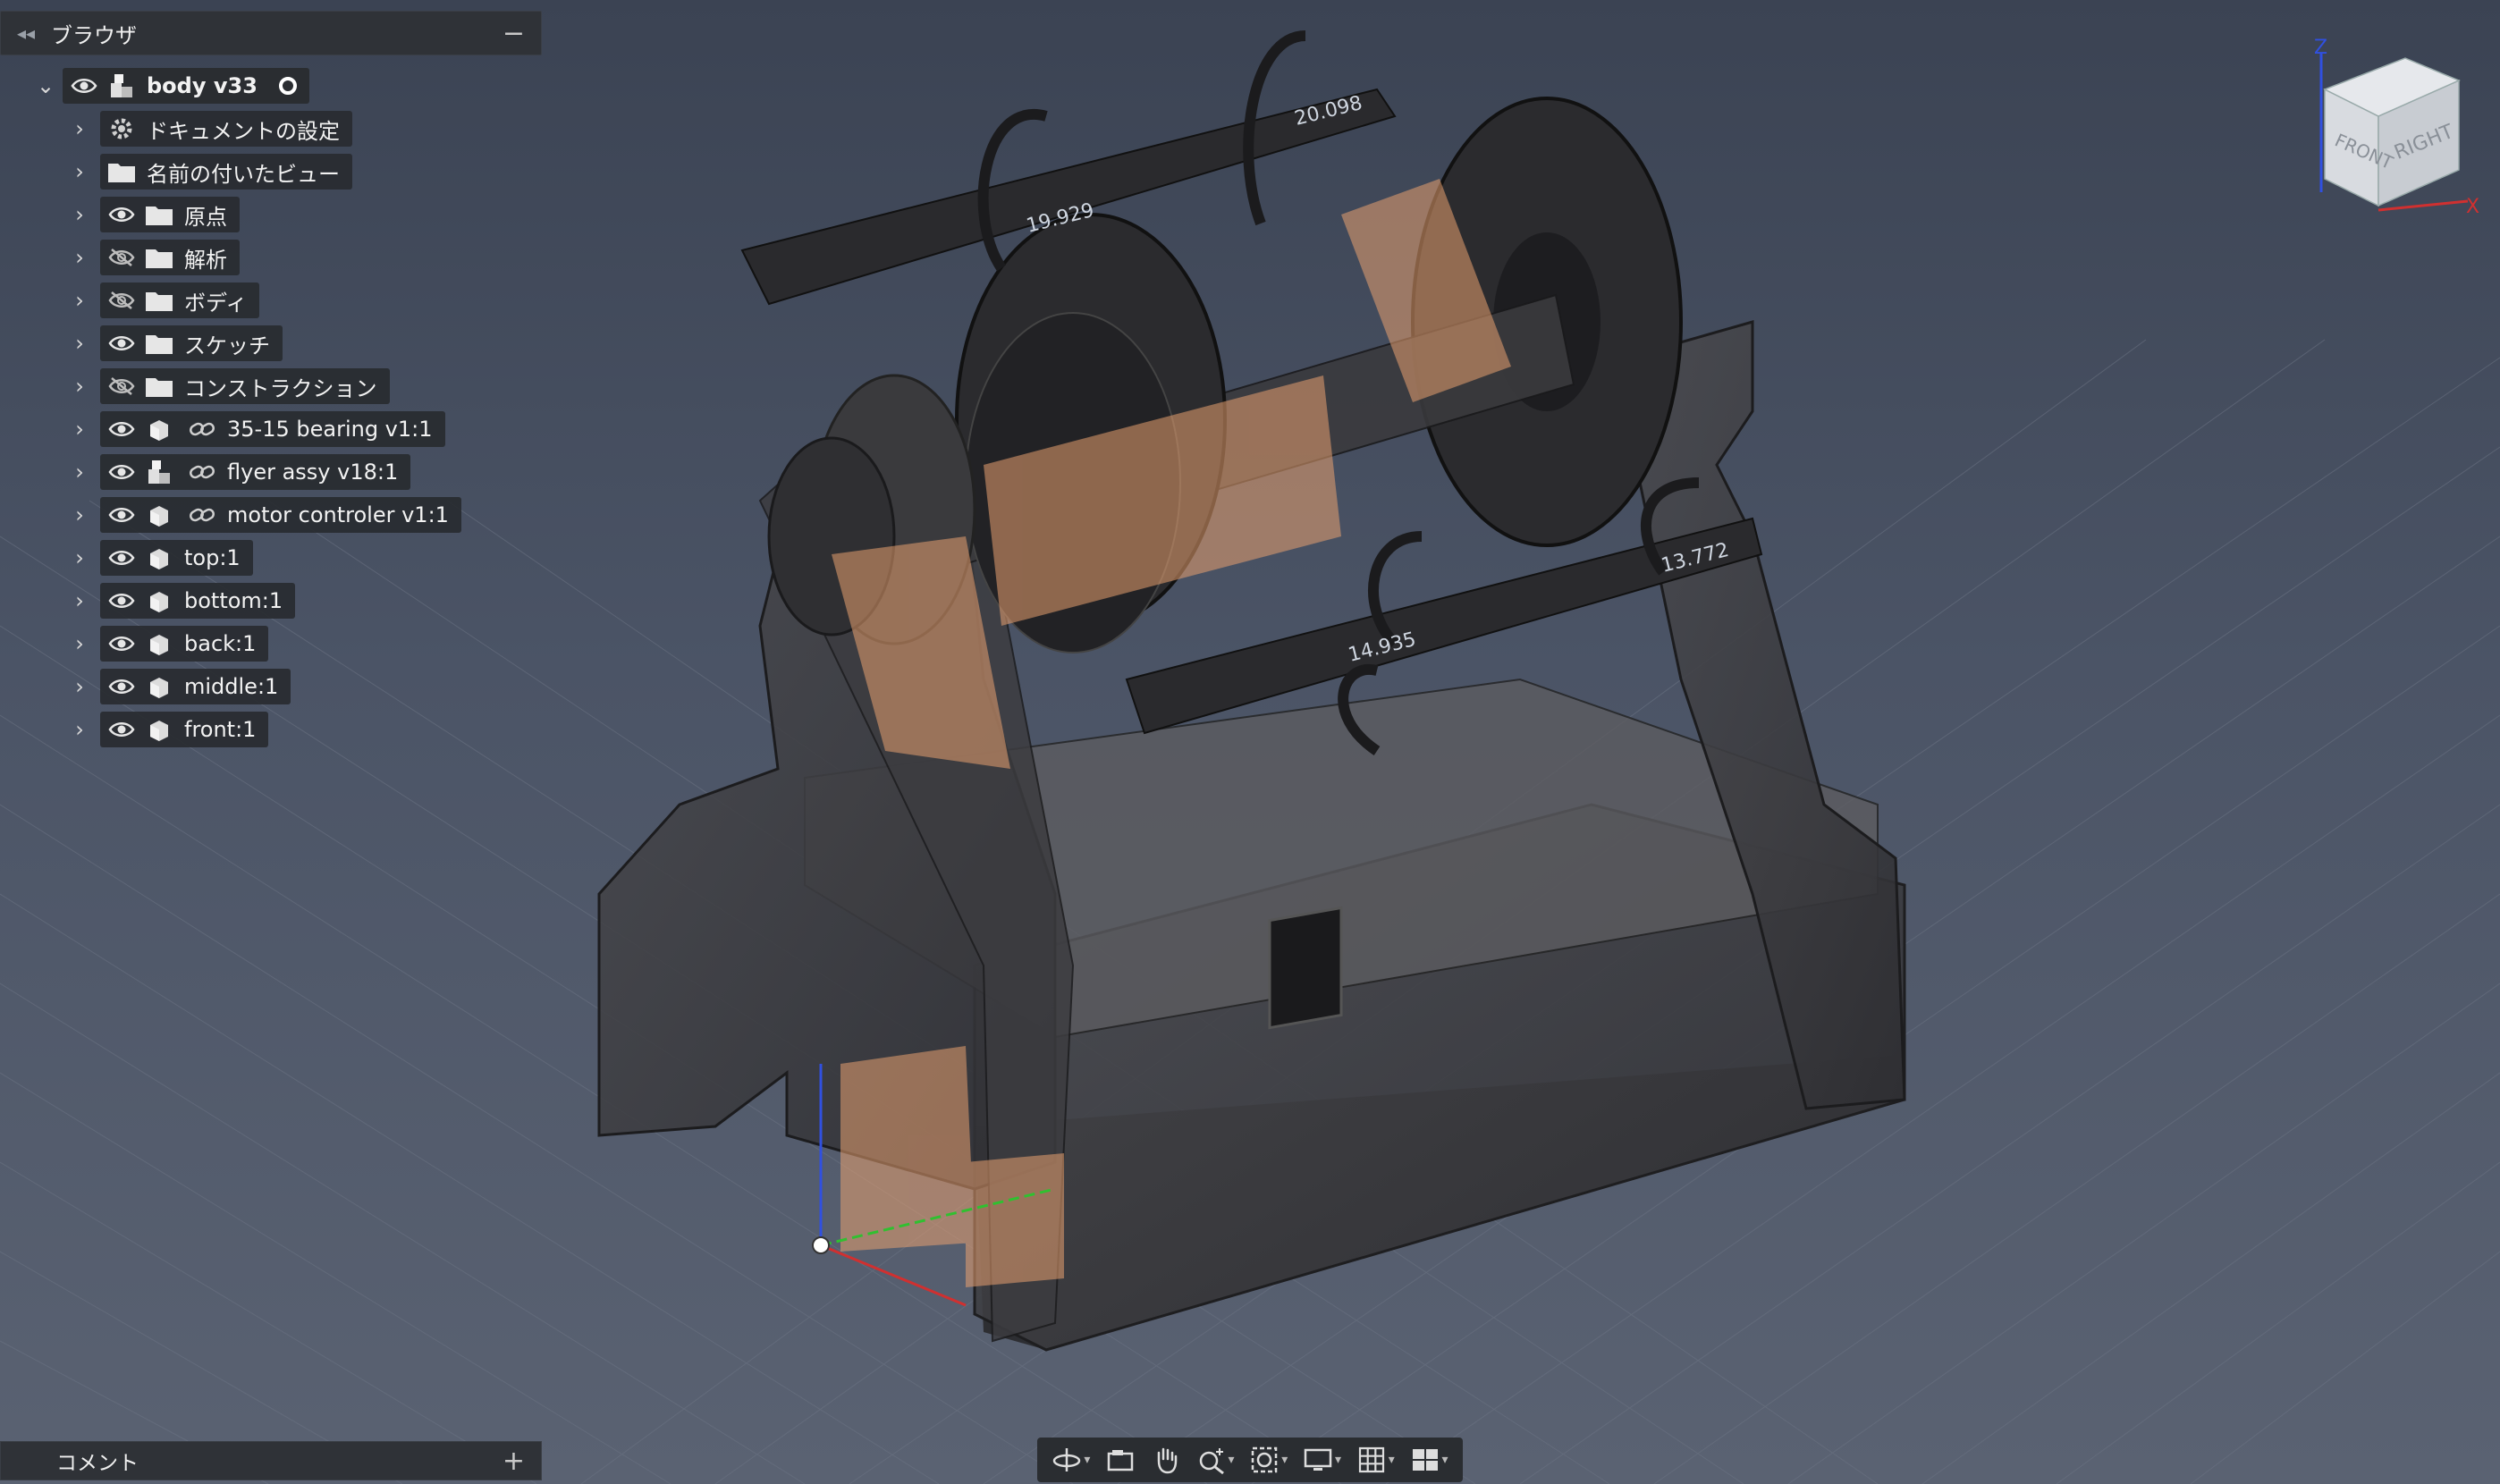 Image resolution: width=2500 pixels, height=1484 pixels. I want to click on tree-item: › スケッチ, so click(271, 343).